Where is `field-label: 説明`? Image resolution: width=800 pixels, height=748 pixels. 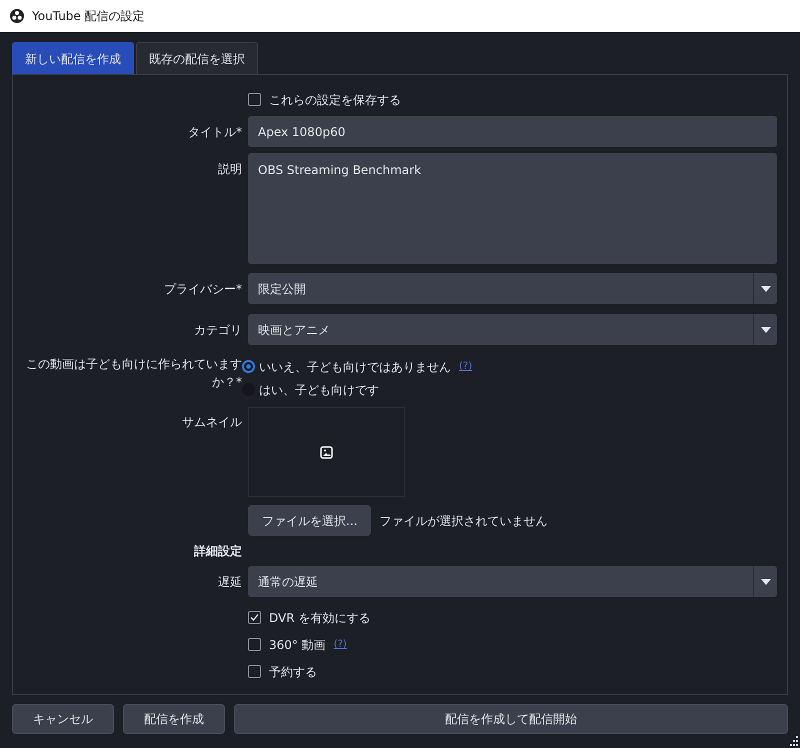
field-label: 説明 is located at coordinates (230, 169).